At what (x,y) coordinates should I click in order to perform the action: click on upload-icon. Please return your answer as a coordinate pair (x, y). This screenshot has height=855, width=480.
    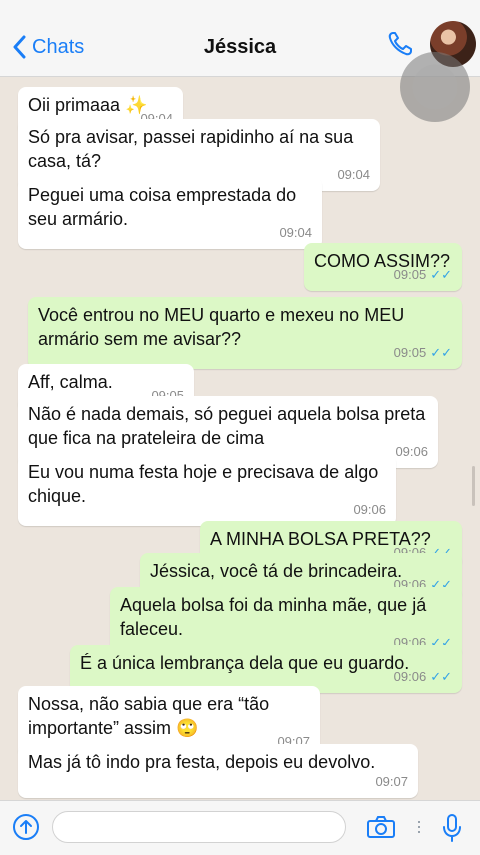
    Looking at the image, I should click on (26, 827).